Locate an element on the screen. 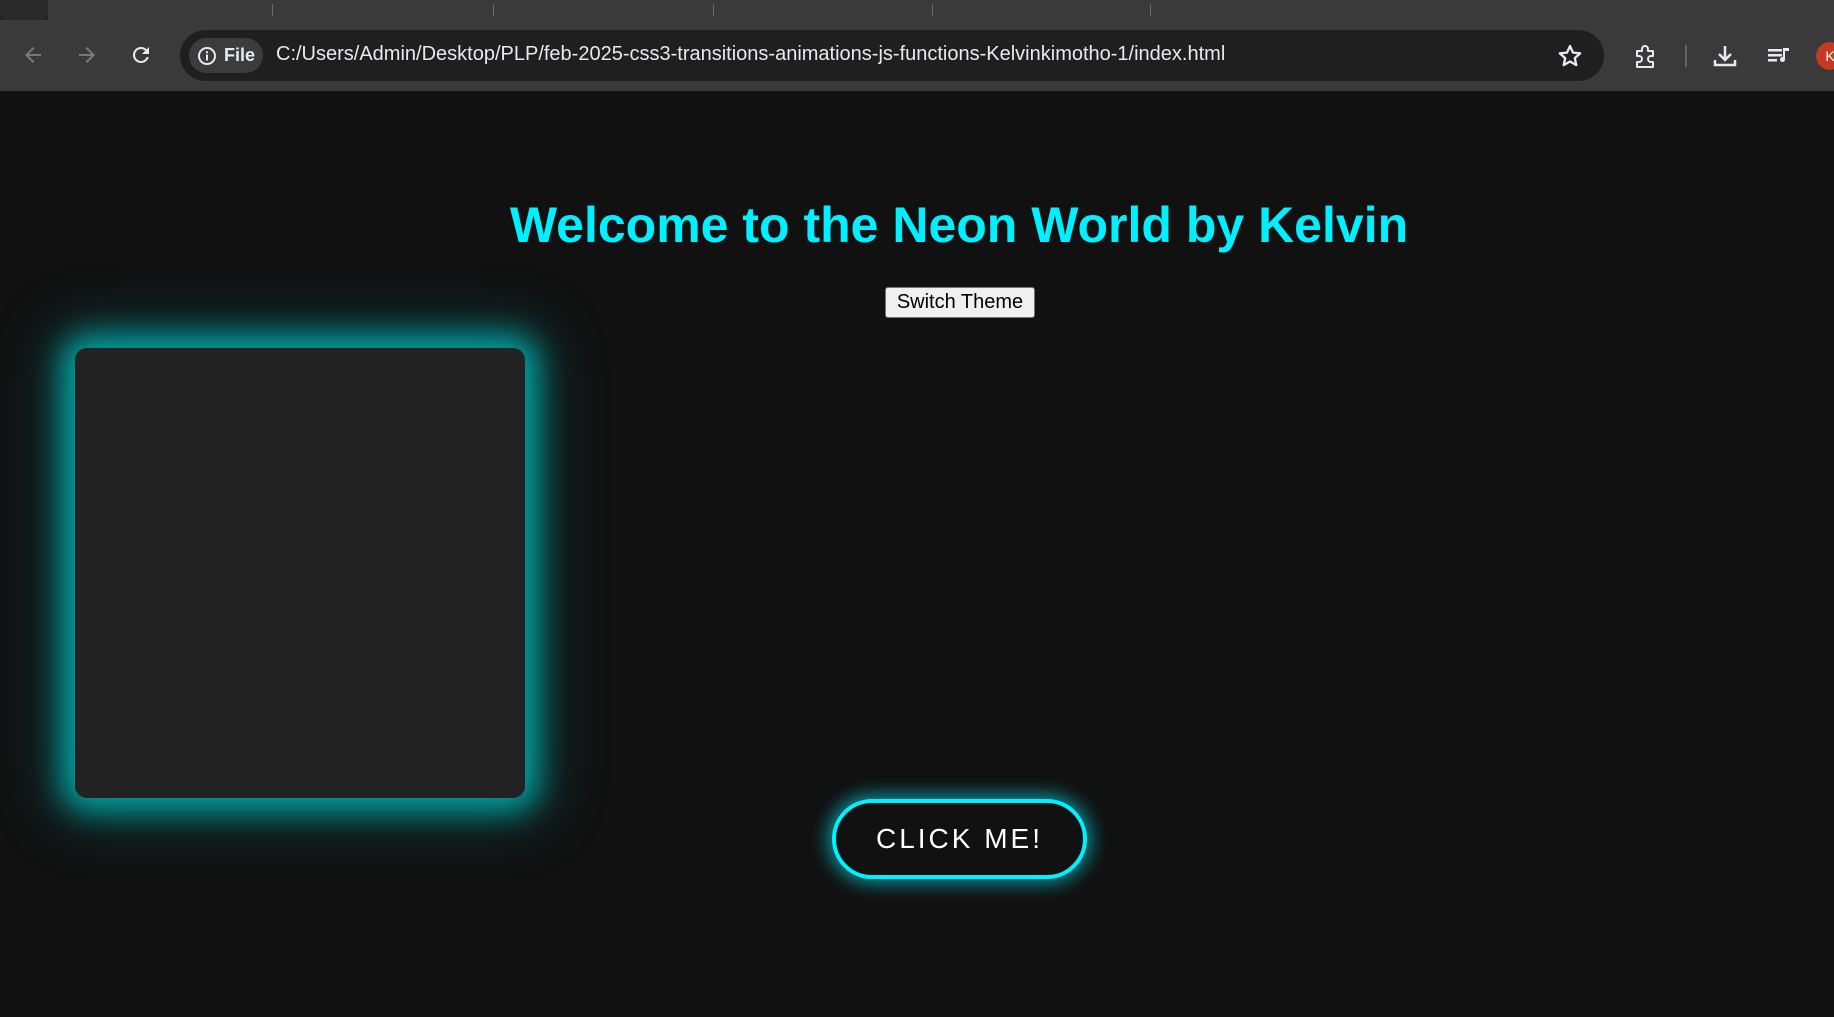  site-info-label: File is located at coordinates (240, 55).